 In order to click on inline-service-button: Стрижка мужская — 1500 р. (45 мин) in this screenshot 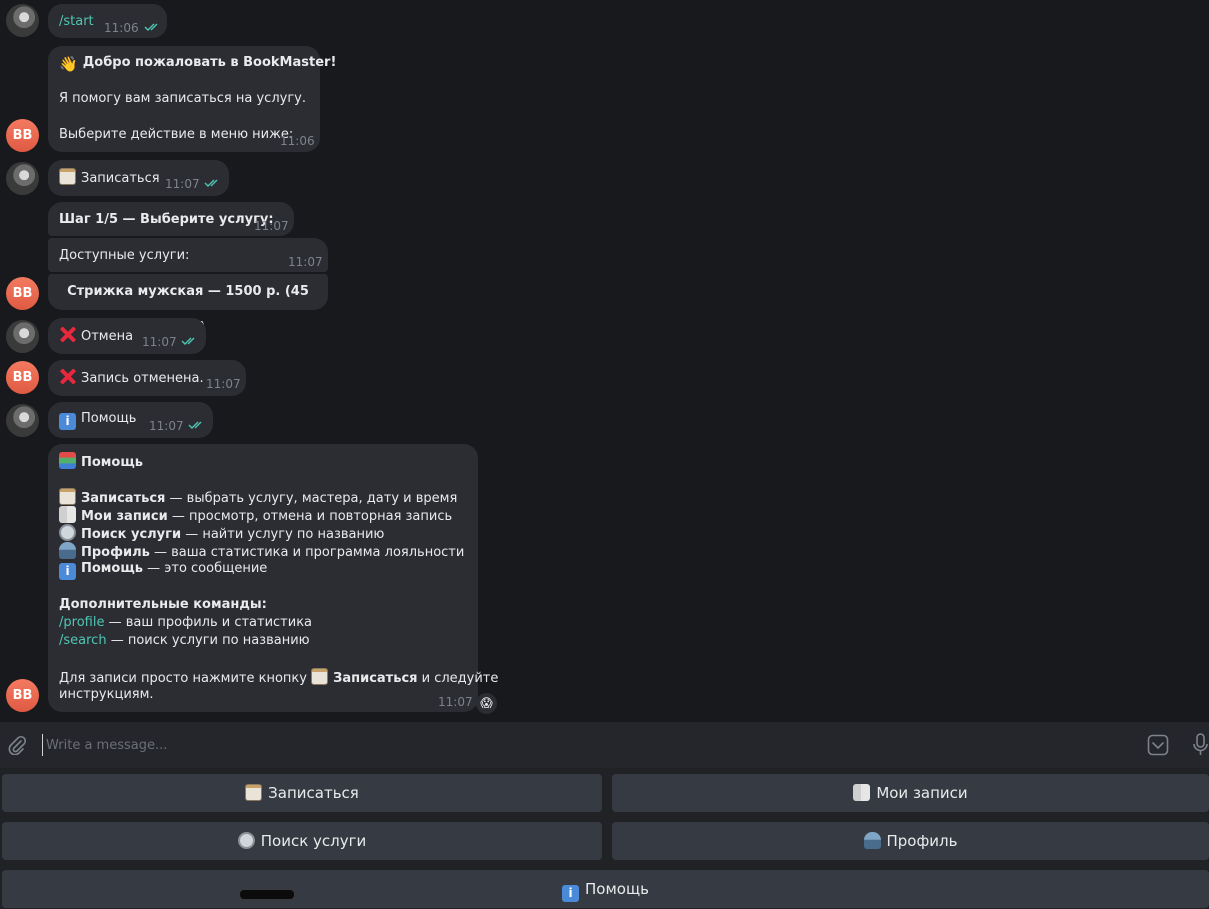, I will do `click(188, 304)`.